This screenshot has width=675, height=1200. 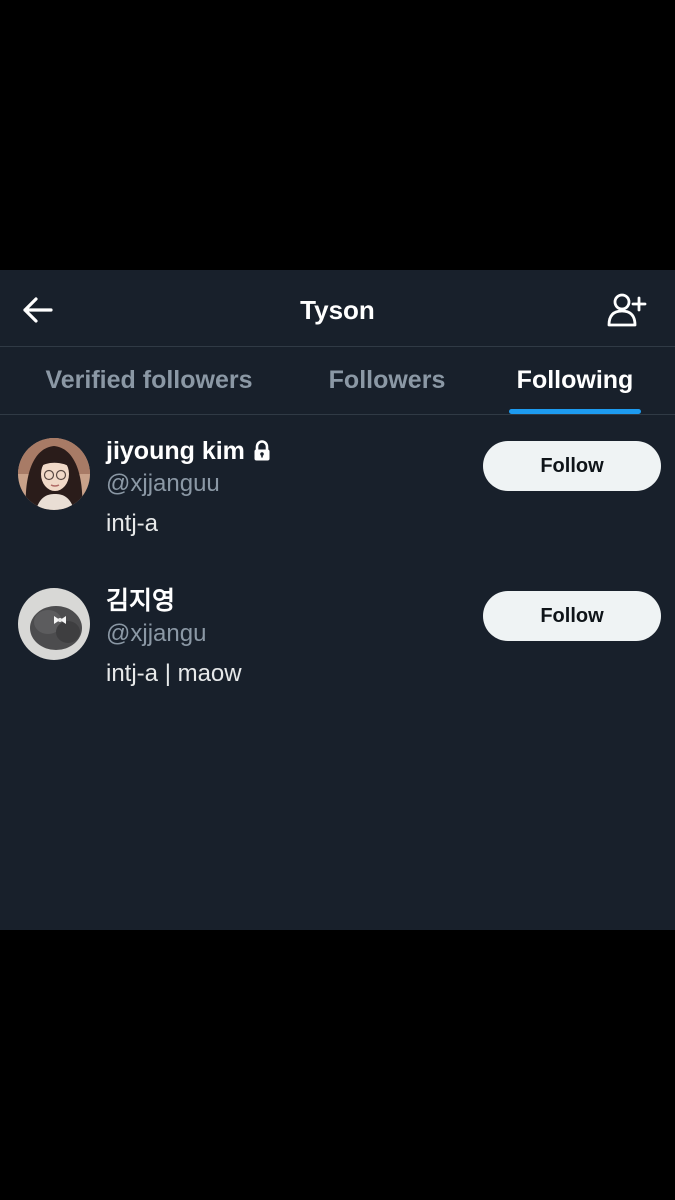 I want to click on page-title: Tyson, so click(x=337, y=310).